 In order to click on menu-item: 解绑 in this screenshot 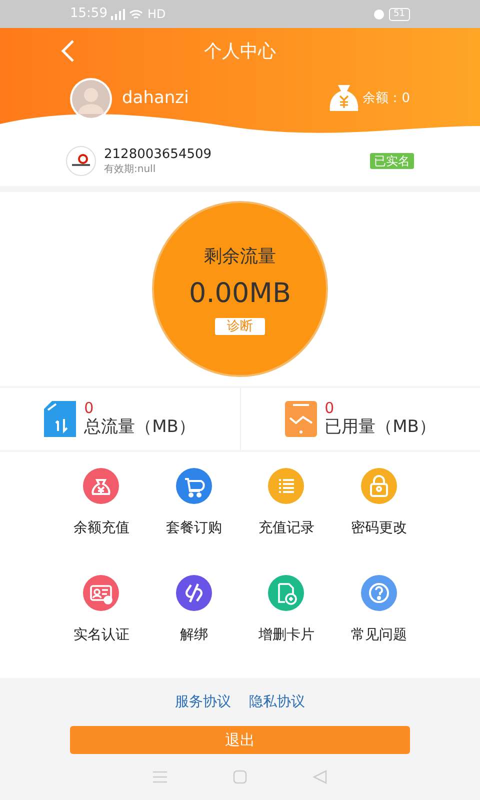, I will do `click(194, 624)`.